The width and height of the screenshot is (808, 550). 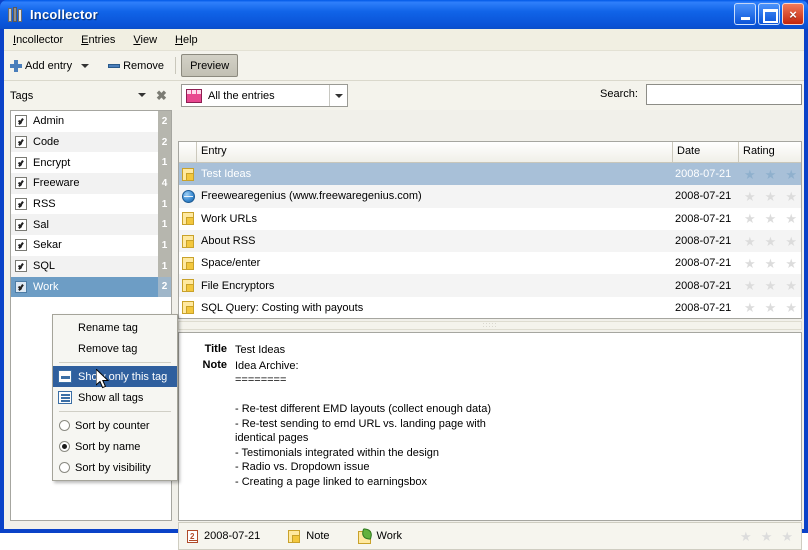 I want to click on search-field, so click(x=724, y=94).